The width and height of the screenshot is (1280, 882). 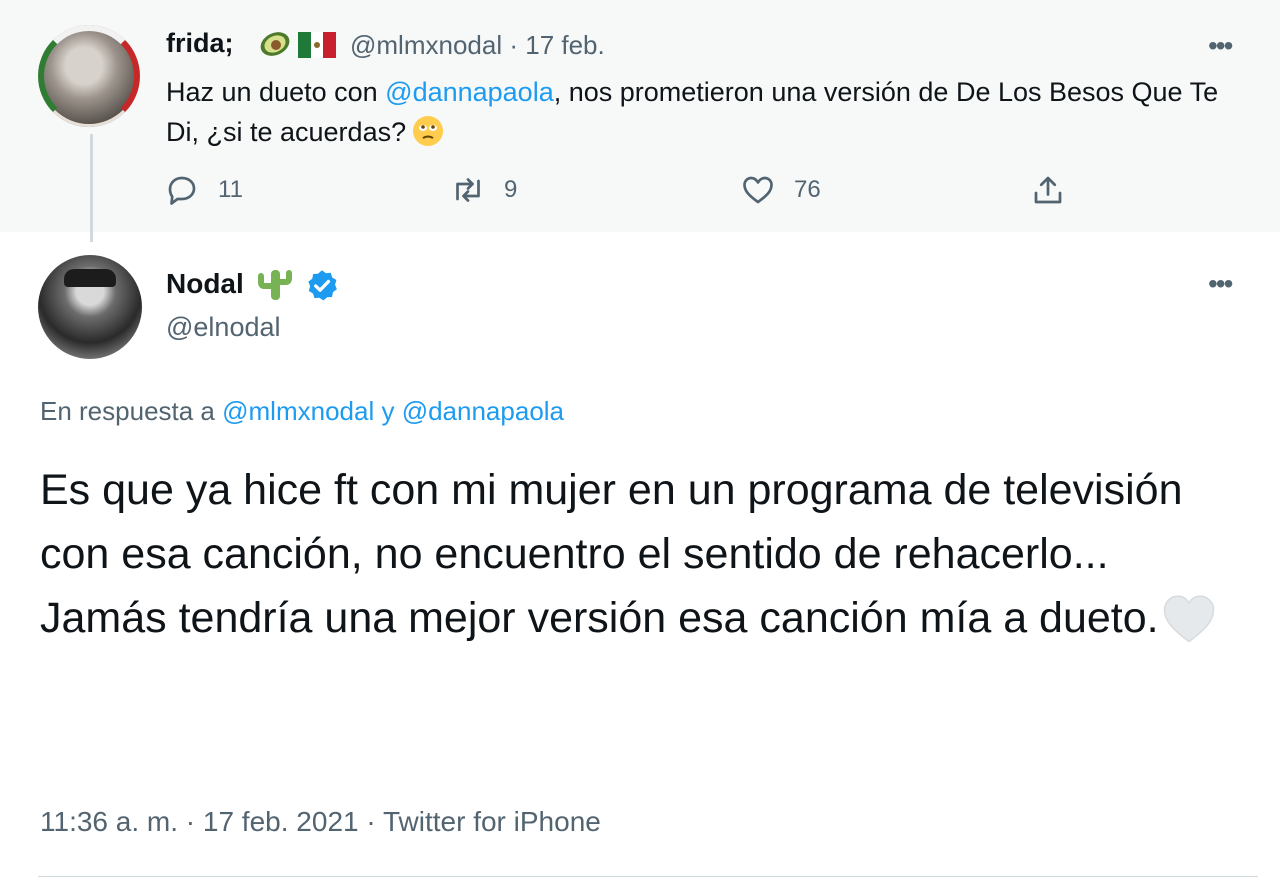 I want to click on tweet-meta: @mlmxnodal · 17 feb., so click(x=477, y=45).